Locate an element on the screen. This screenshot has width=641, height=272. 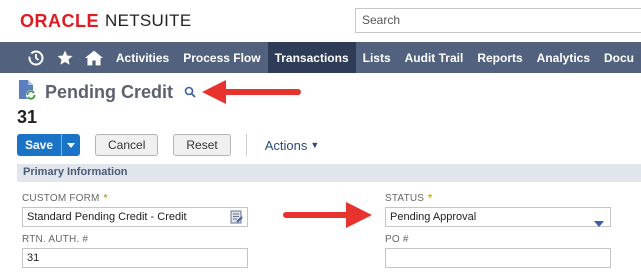
action-button-row: Save Cancel Reset Actions ▼ is located at coordinates (168, 145).